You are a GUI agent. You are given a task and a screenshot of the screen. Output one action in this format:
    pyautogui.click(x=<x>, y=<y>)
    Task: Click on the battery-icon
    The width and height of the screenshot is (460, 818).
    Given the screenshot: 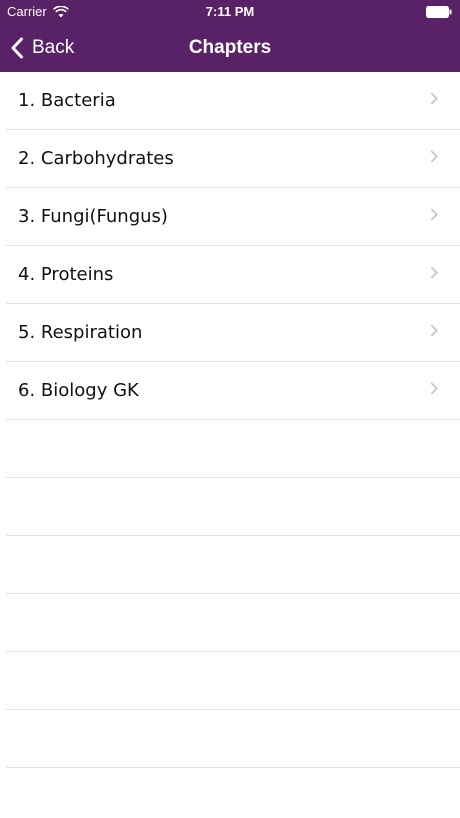 What is the action you would take?
    pyautogui.click(x=439, y=12)
    